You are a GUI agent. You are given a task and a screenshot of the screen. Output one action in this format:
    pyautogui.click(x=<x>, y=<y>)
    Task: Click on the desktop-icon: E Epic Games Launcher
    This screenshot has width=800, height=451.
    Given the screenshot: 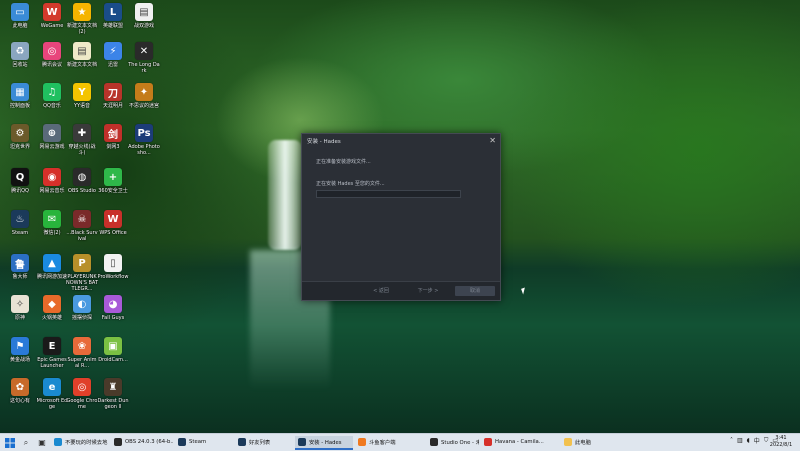 What is the action you would take?
    pyautogui.click(x=52, y=353)
    